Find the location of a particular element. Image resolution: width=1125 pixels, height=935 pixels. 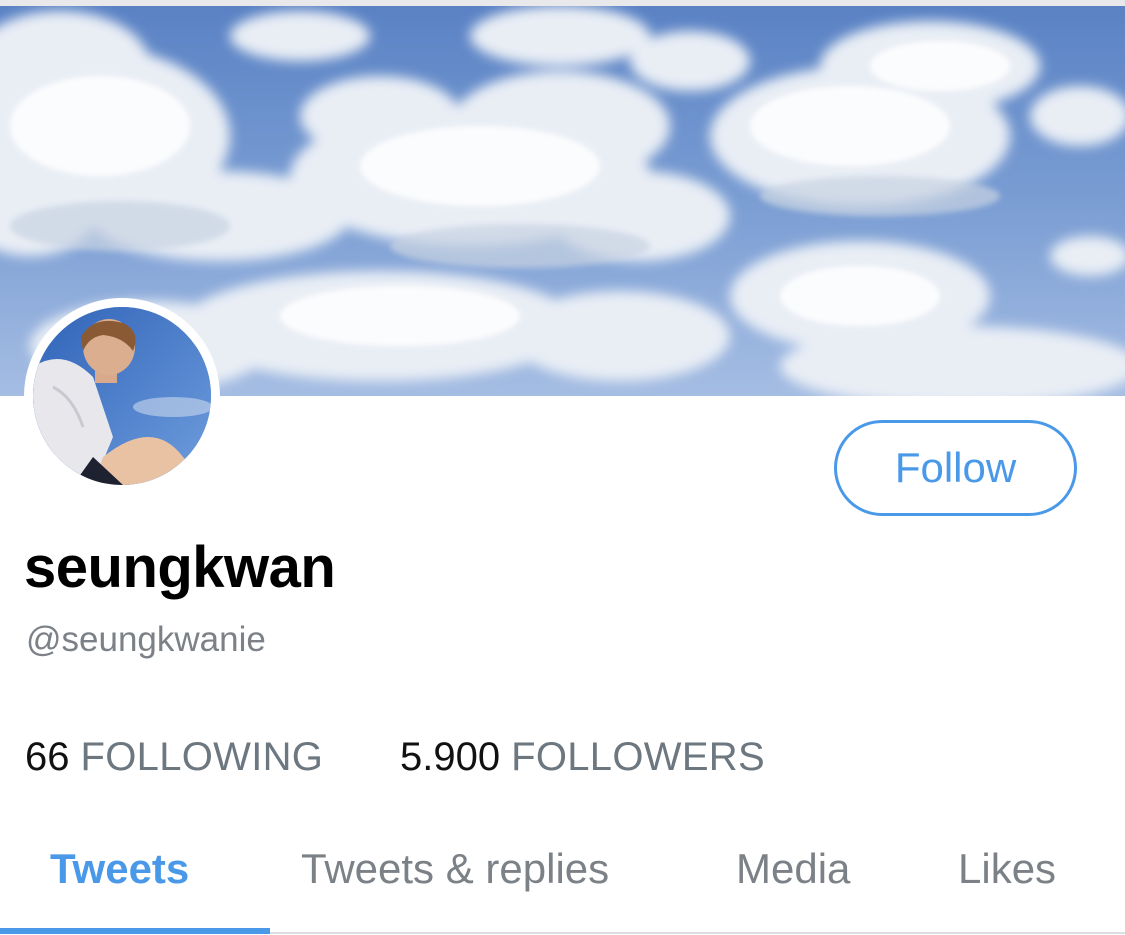

tab-tweets: Tweets is located at coordinates (119, 869).